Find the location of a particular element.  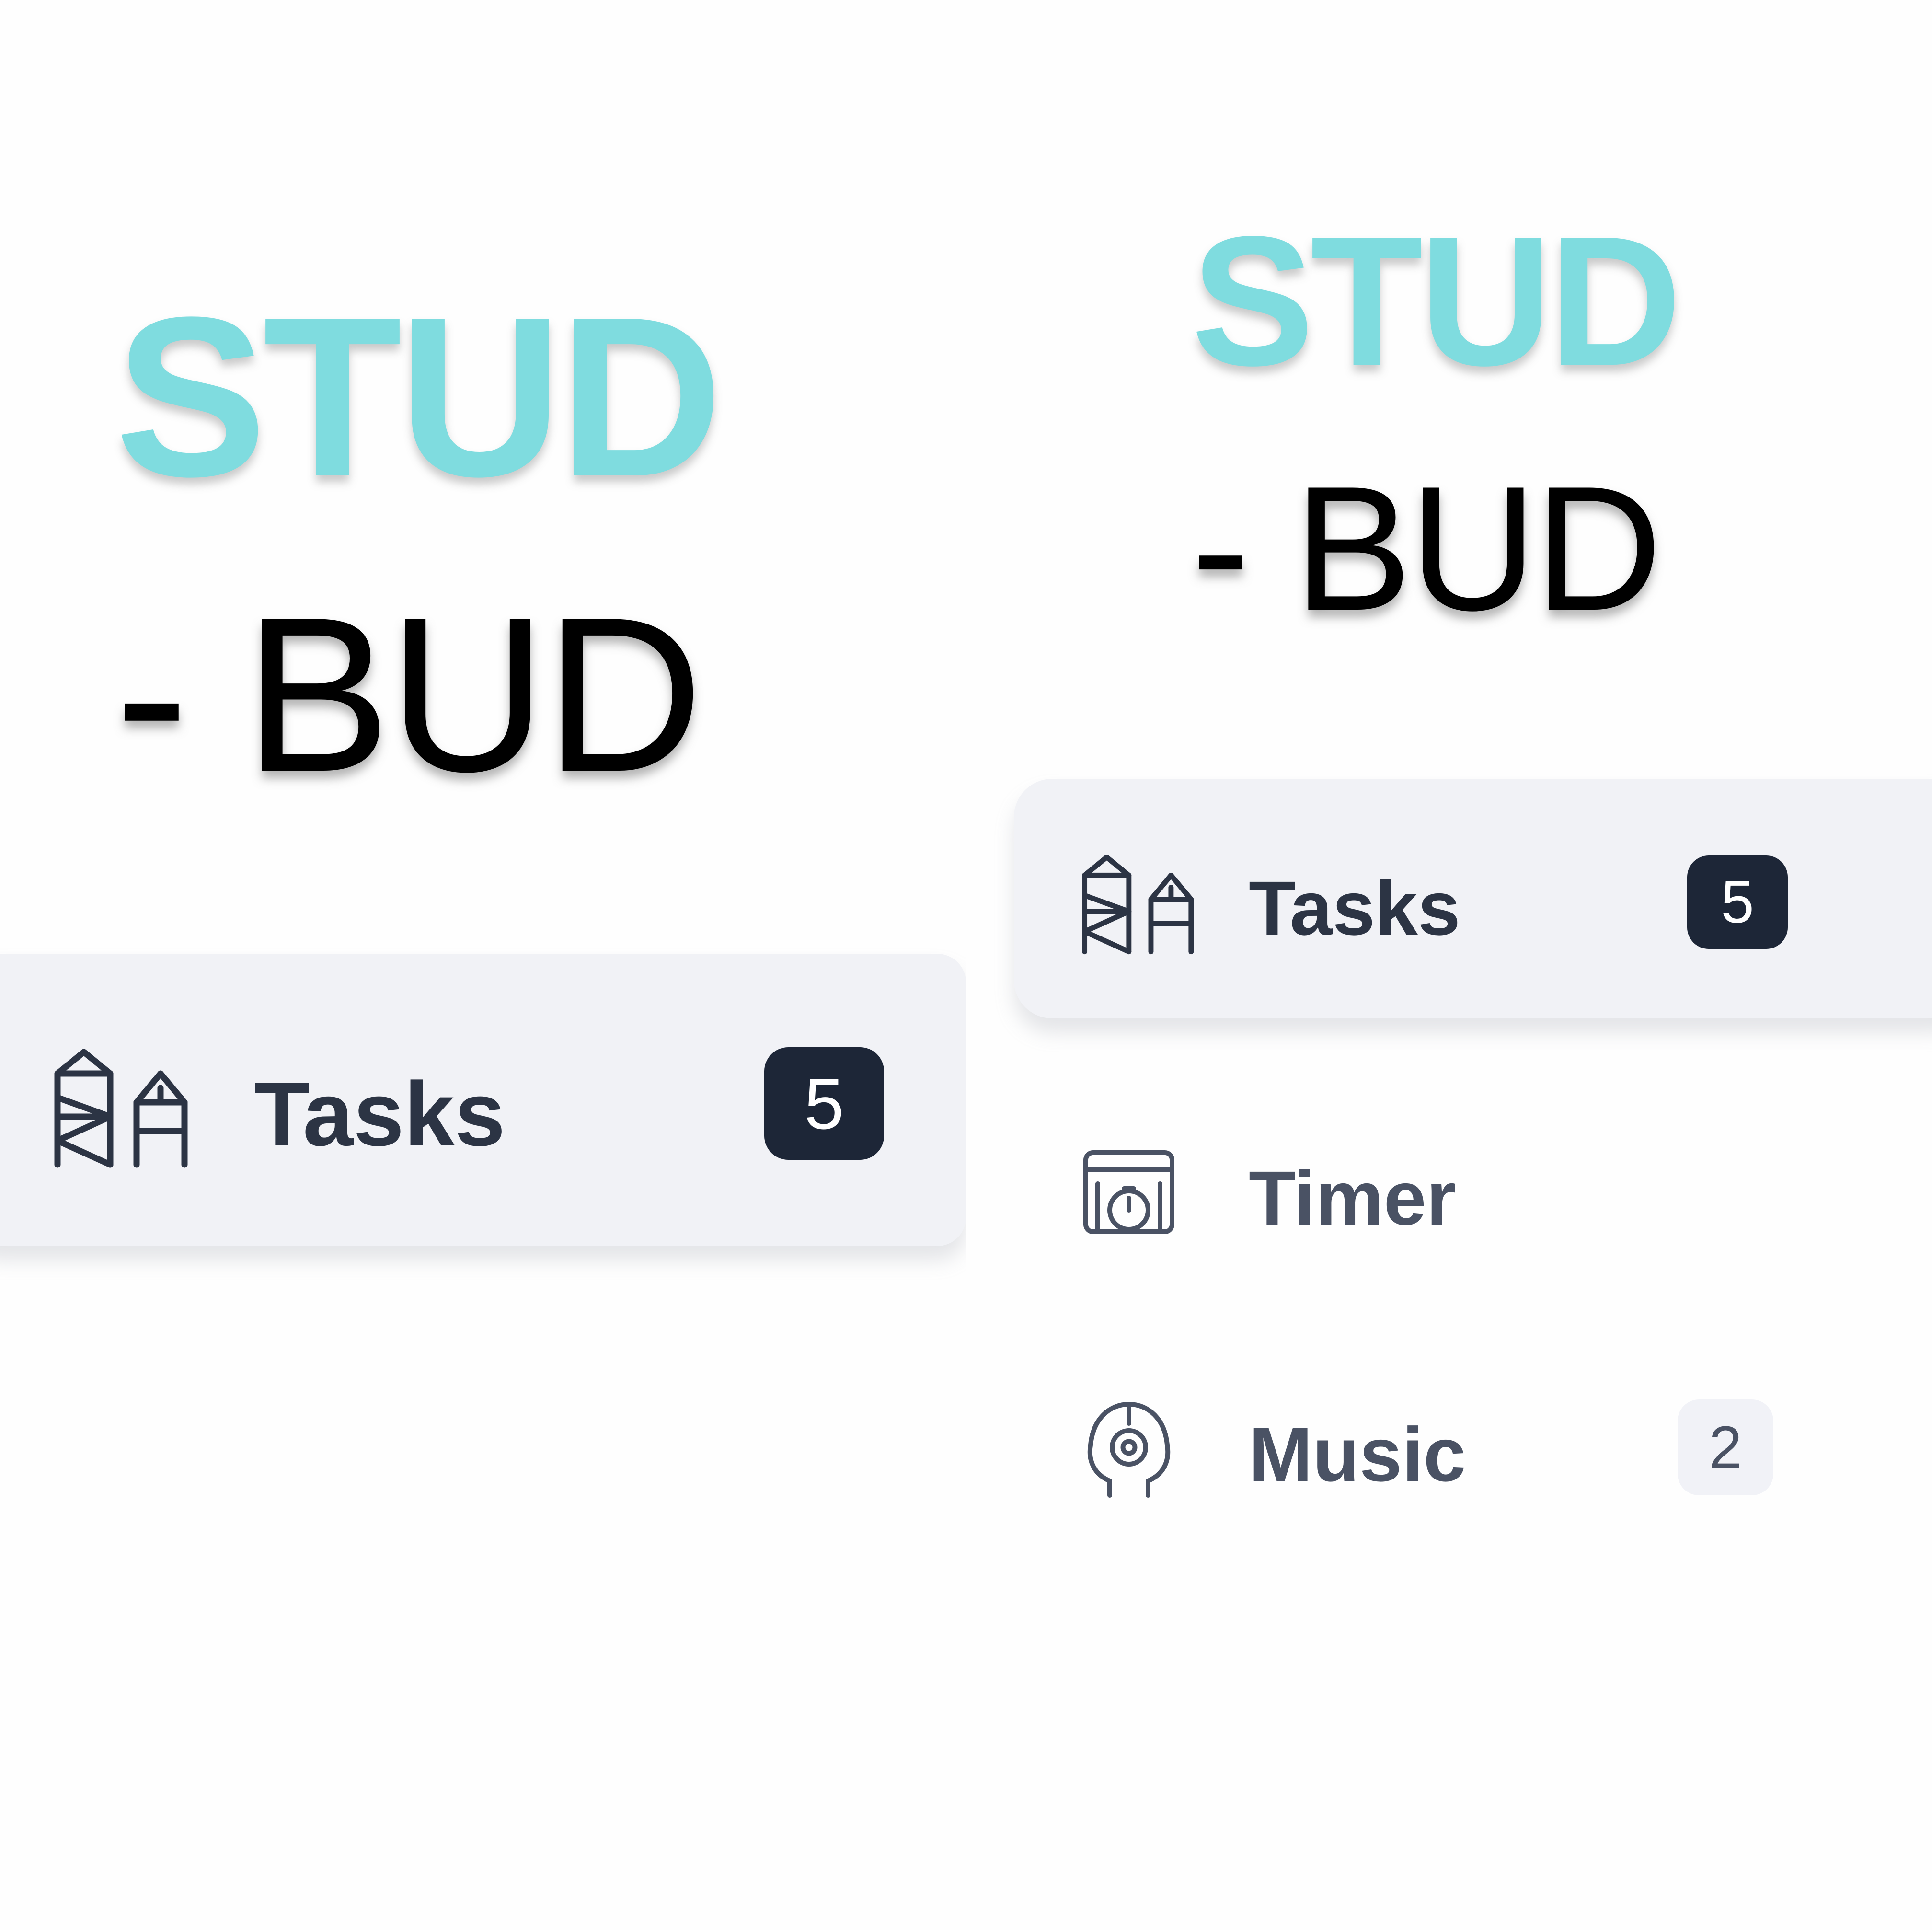

timer-icon is located at coordinates (1128, 1192).